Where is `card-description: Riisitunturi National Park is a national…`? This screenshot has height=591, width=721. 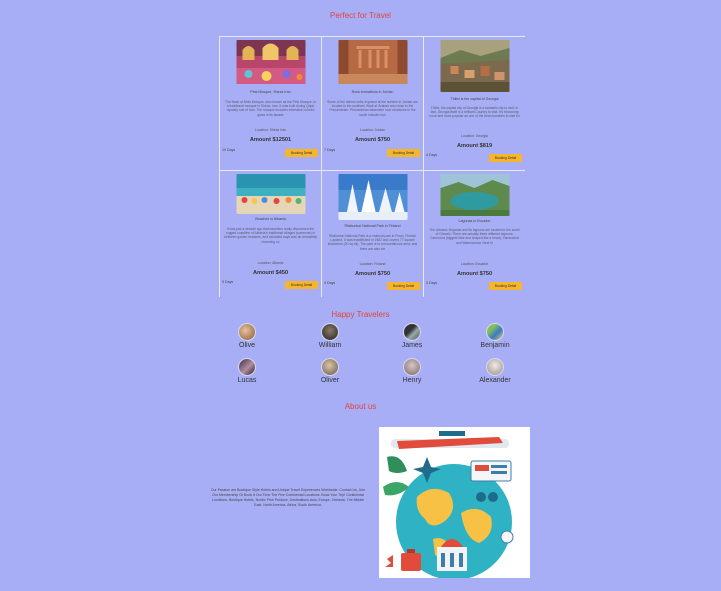 card-description: Riisitunturi National Park is a national… is located at coordinates (372, 242).